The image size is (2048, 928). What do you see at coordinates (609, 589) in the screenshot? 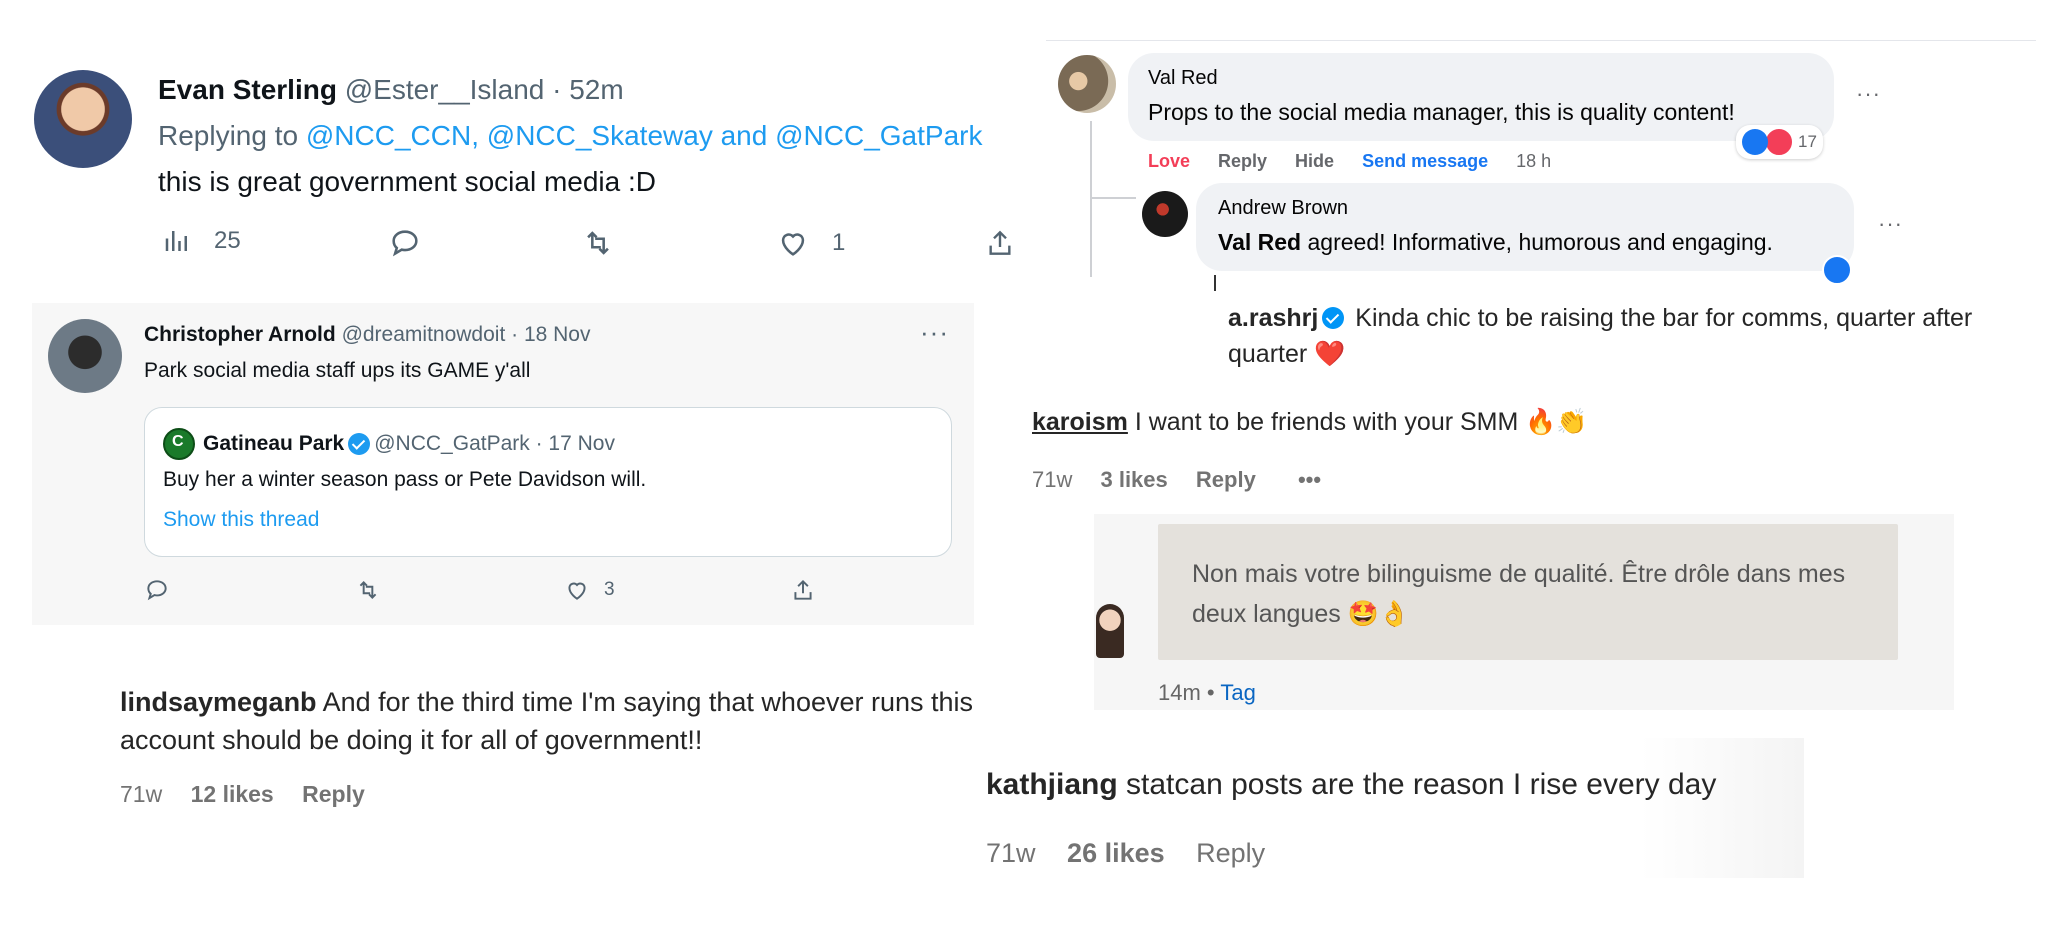
I see `like-count: 3` at bounding box center [609, 589].